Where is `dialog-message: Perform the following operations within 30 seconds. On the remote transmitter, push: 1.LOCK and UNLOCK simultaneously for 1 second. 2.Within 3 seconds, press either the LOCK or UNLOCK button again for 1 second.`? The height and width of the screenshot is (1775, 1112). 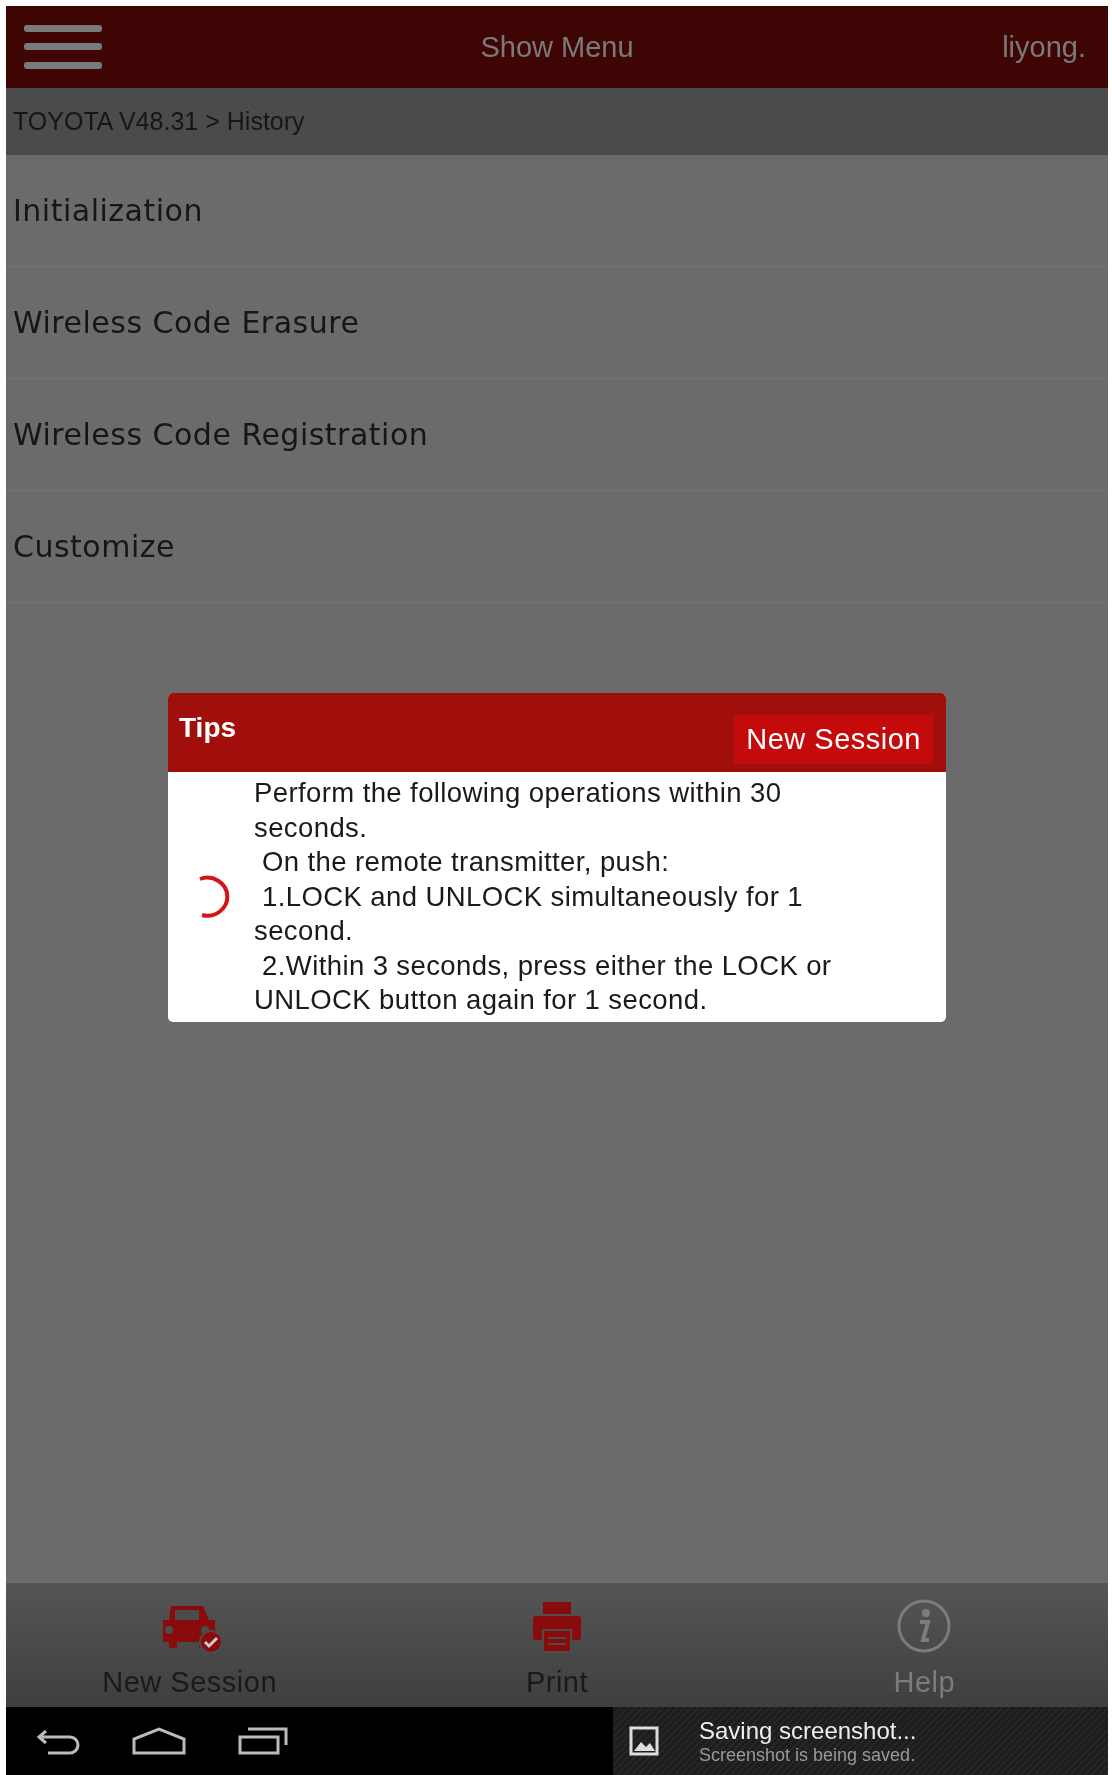
dialog-message: Perform the following operations within 30 seconds. On the remote transmitter, push: 1.LOCK and UNLOCK simultaneously for 1 second. 2.Within 3 seconds, press either the LOCK or UNLOCK button again for 1 second. is located at coordinates (543, 896).